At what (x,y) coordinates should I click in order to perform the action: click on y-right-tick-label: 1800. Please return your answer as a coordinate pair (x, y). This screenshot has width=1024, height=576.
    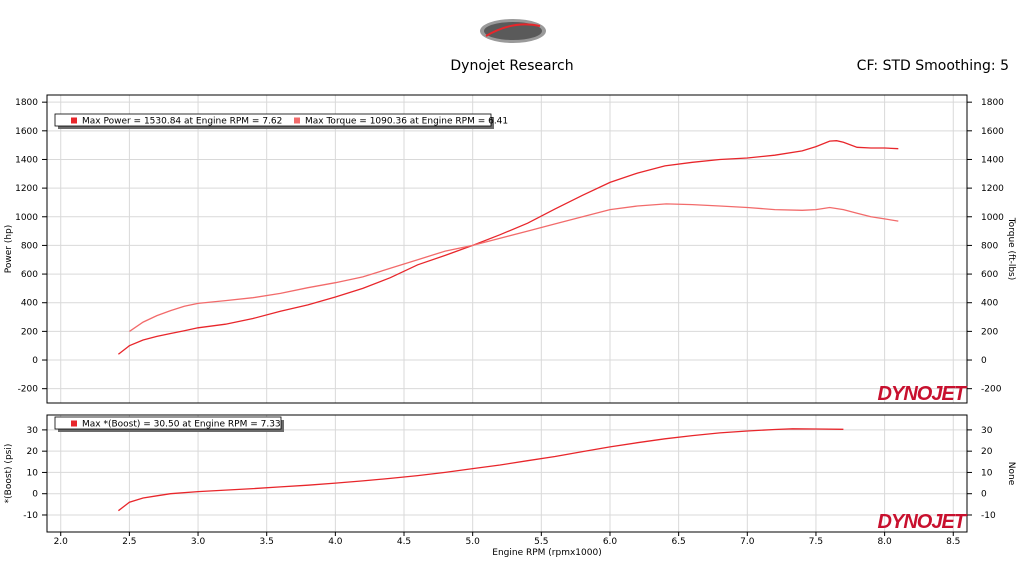
    Looking at the image, I should click on (992, 103).